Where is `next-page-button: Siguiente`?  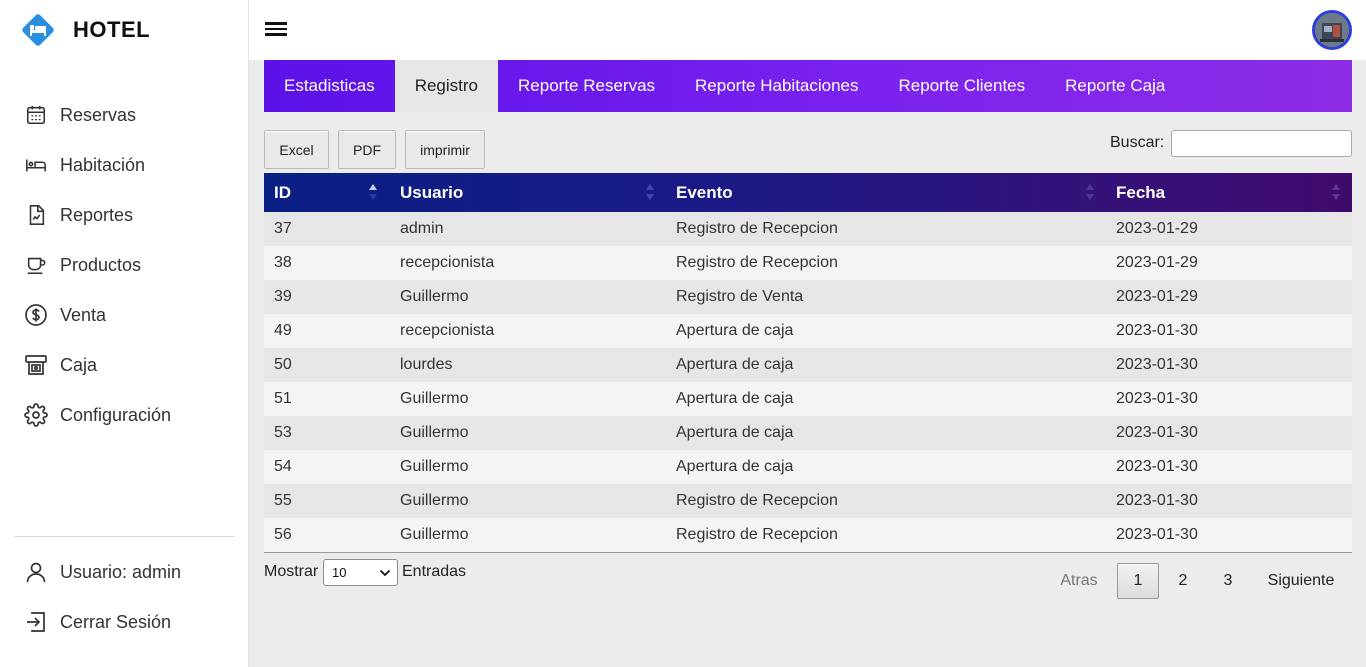 next-page-button: Siguiente is located at coordinates (1301, 581).